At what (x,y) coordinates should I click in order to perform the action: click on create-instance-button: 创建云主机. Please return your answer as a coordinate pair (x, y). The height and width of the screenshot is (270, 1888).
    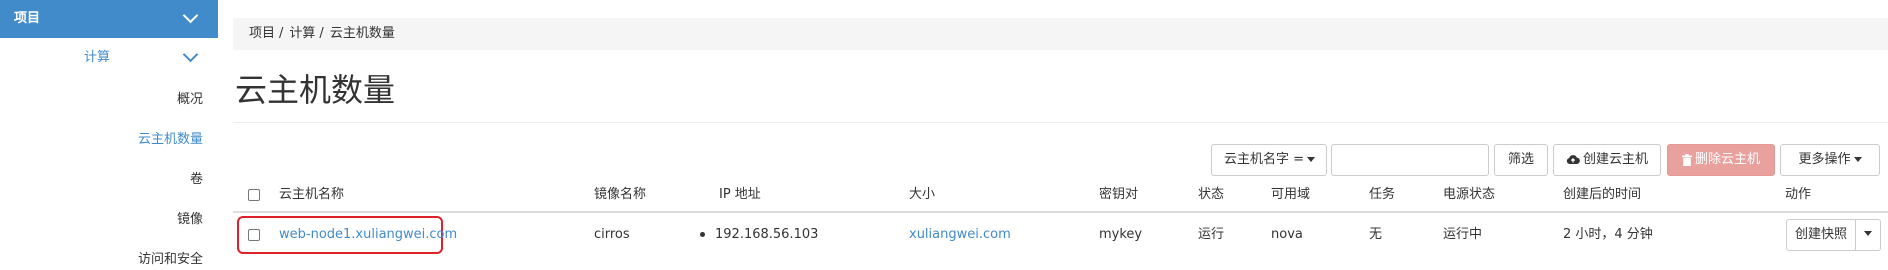
    Looking at the image, I should click on (1607, 160).